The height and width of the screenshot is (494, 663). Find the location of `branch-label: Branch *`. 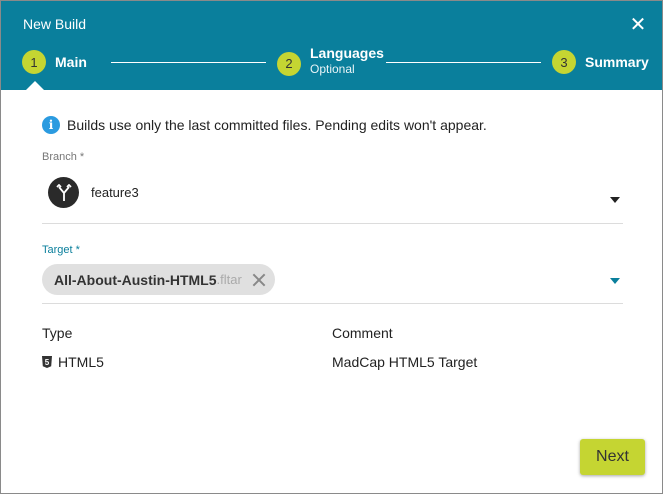

branch-label: Branch * is located at coordinates (63, 157).